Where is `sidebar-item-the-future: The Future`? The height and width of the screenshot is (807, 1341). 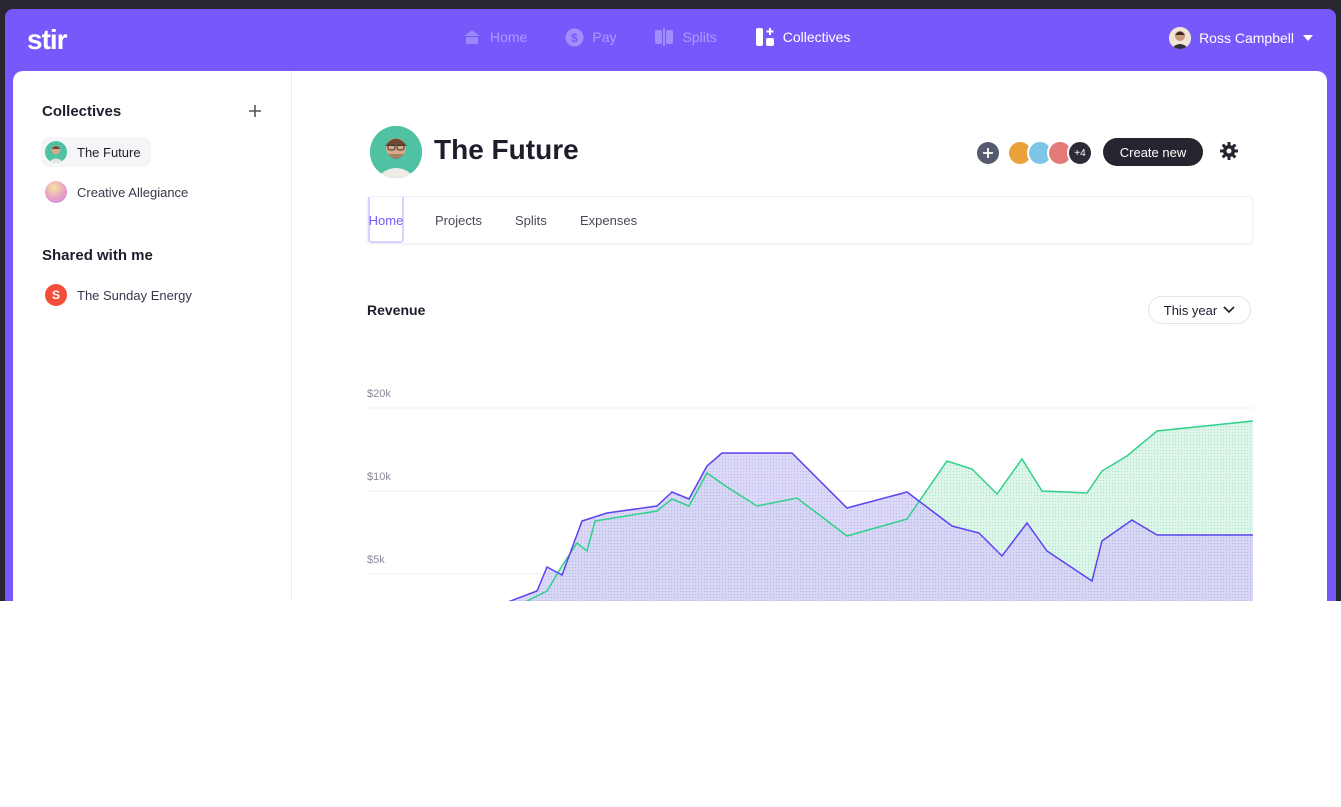 sidebar-item-the-future: The Future is located at coordinates (96, 152).